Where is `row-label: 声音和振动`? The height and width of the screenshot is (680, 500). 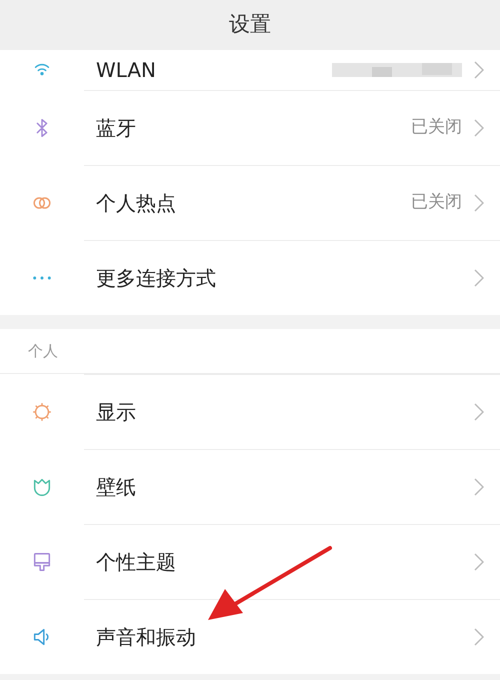 row-label: 声音和振动 is located at coordinates (146, 637).